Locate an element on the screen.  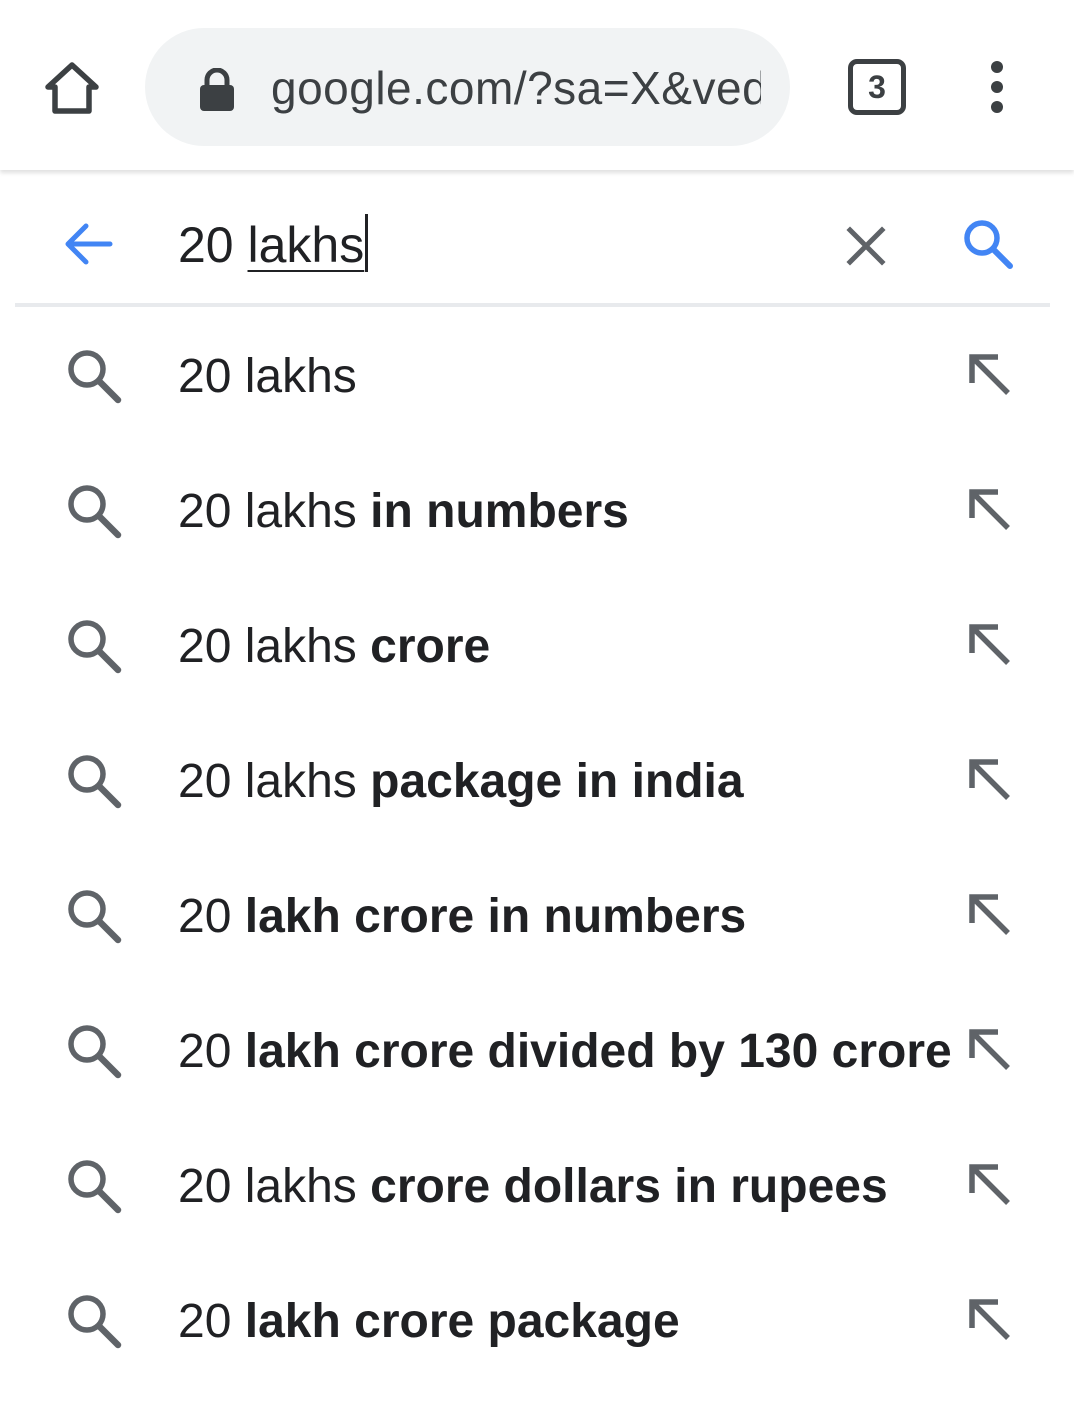
suggestion-text: 20 lakhs crore is located at coordinates (553, 648).